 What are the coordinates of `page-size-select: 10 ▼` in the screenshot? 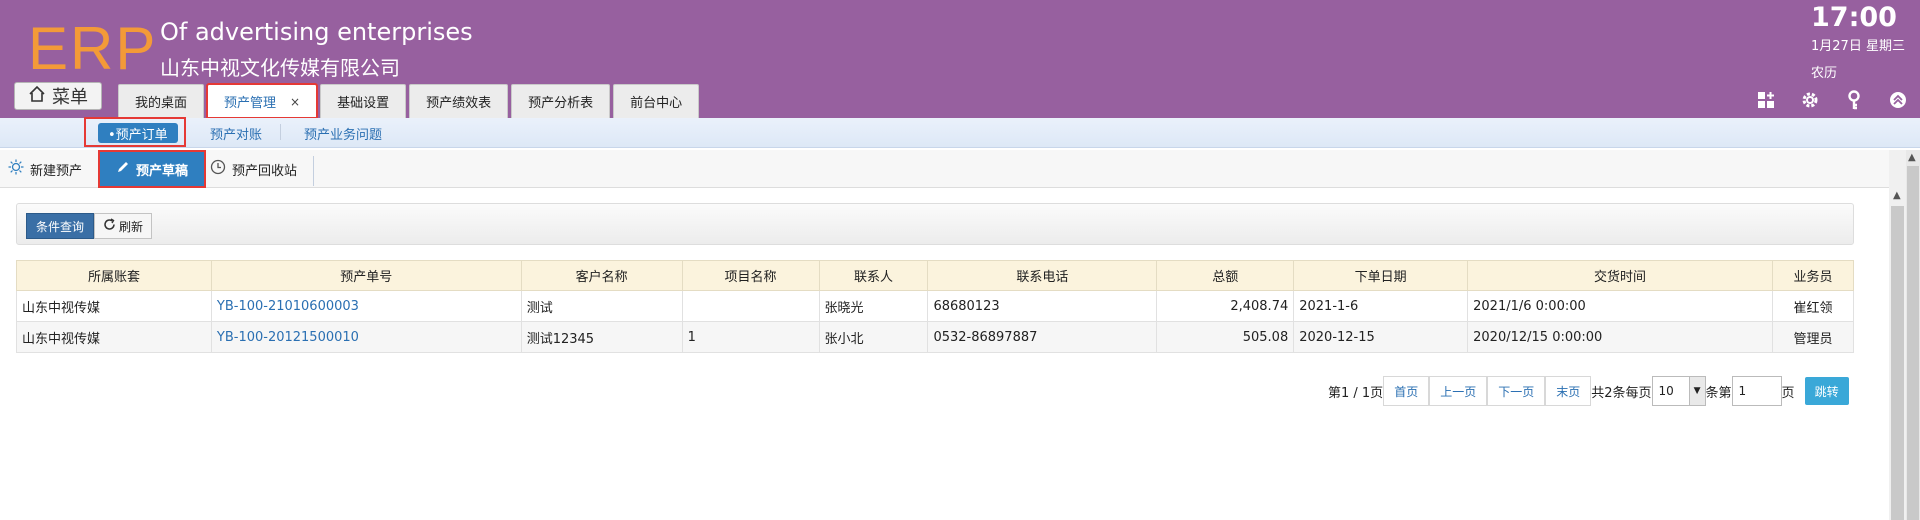 It's located at (1678, 391).